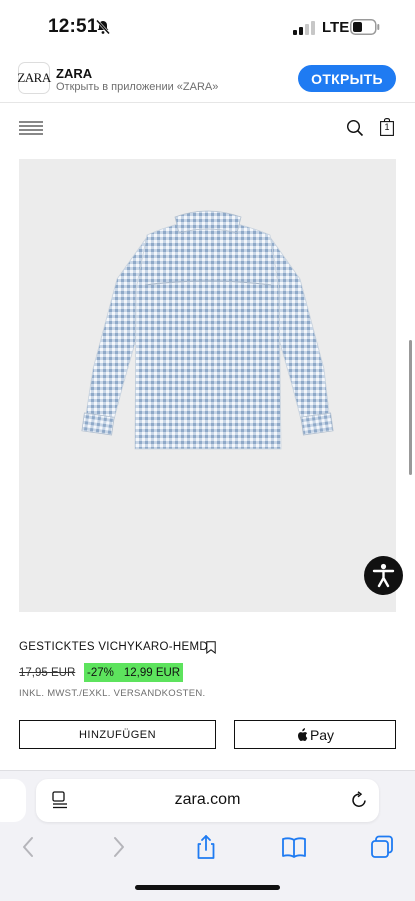 This screenshot has height=901, width=415. Describe the element at coordinates (117, 734) in the screenshot. I see `add-to-cart-button: HINZUFÜGEN` at that location.